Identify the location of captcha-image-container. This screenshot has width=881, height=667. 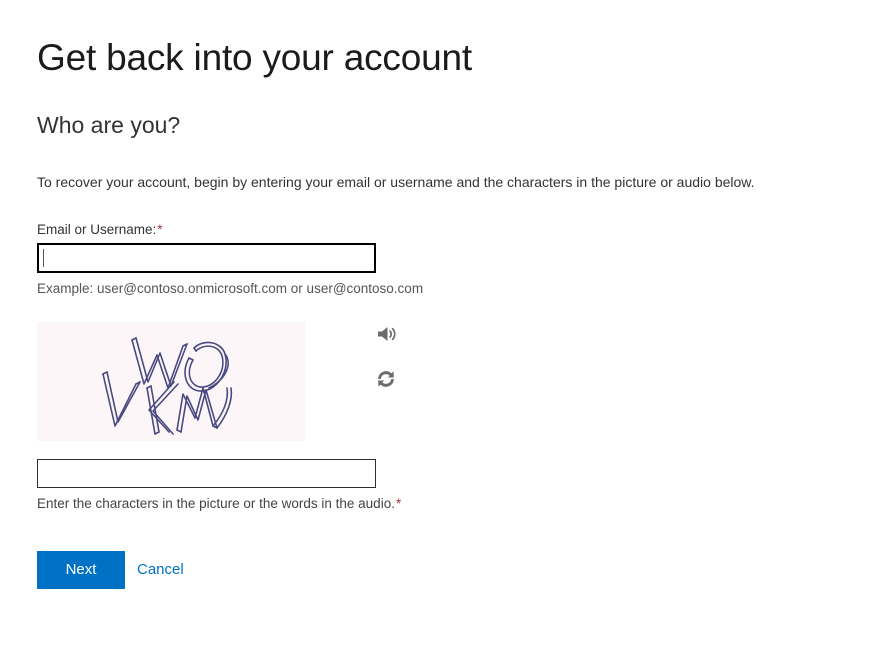
(171, 381).